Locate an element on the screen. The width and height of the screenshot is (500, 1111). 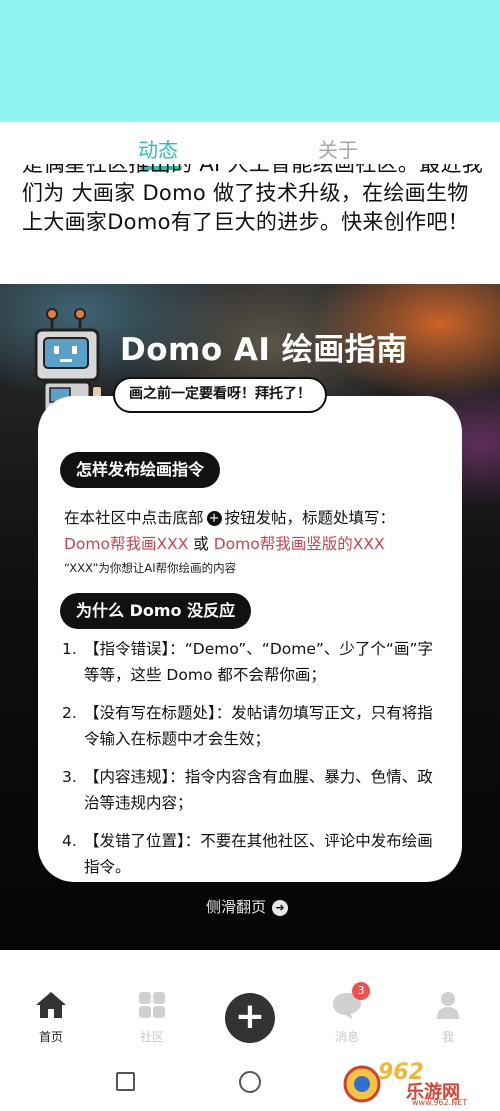
guide-title: Domo AI 绘画指南 is located at coordinates (264, 350).